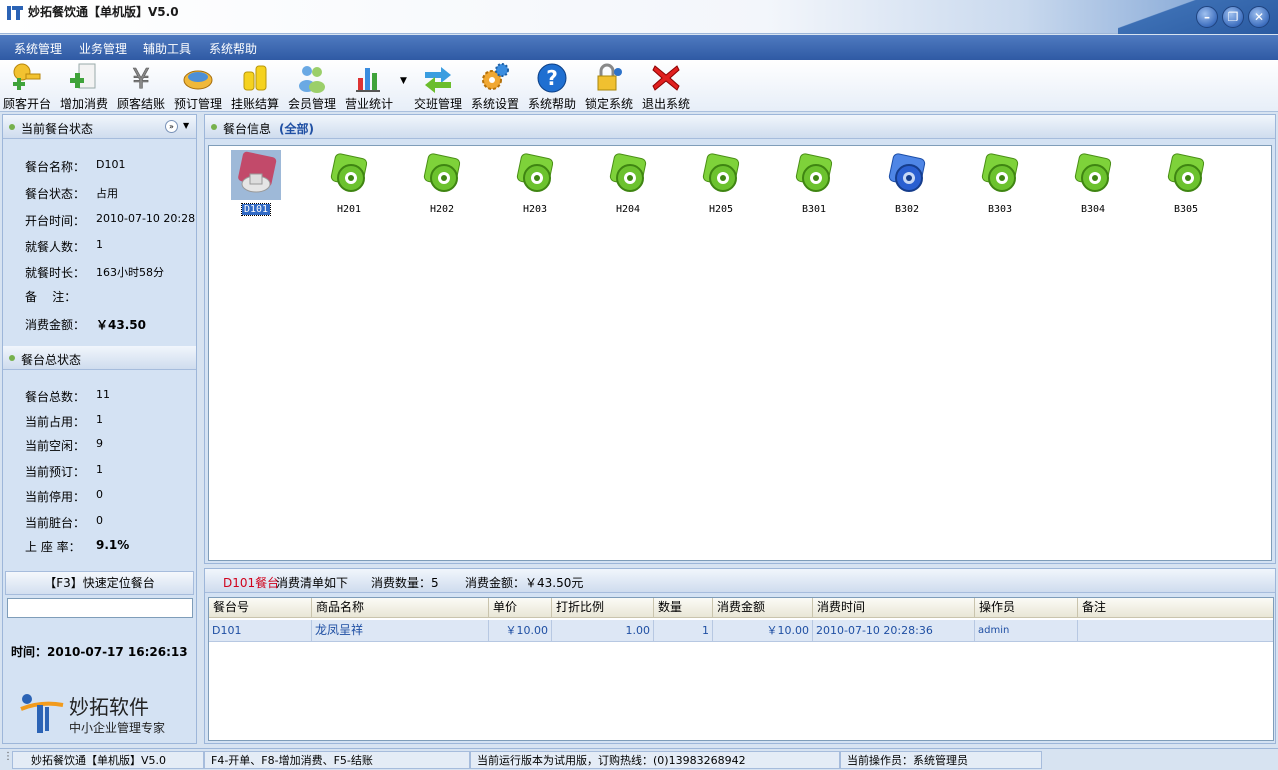  I want to click on table-item-h202: H202, so click(442, 186).